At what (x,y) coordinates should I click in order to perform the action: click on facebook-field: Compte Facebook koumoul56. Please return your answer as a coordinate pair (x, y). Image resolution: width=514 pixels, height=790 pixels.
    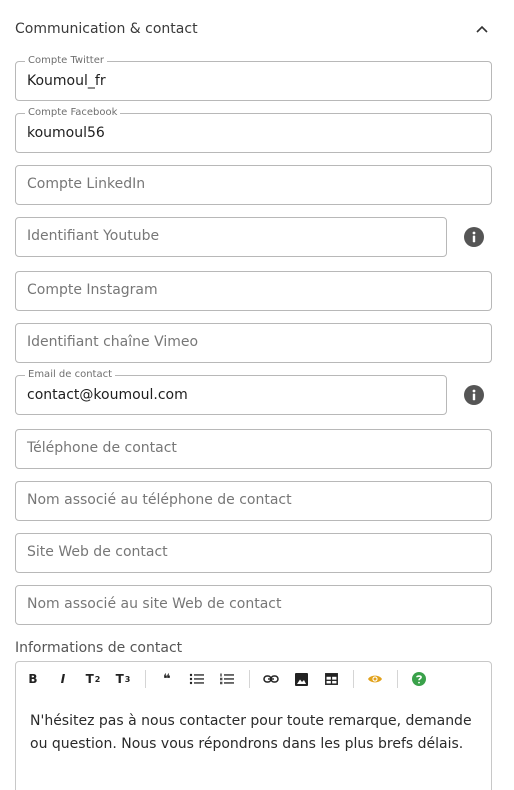
    Looking at the image, I should click on (253, 129).